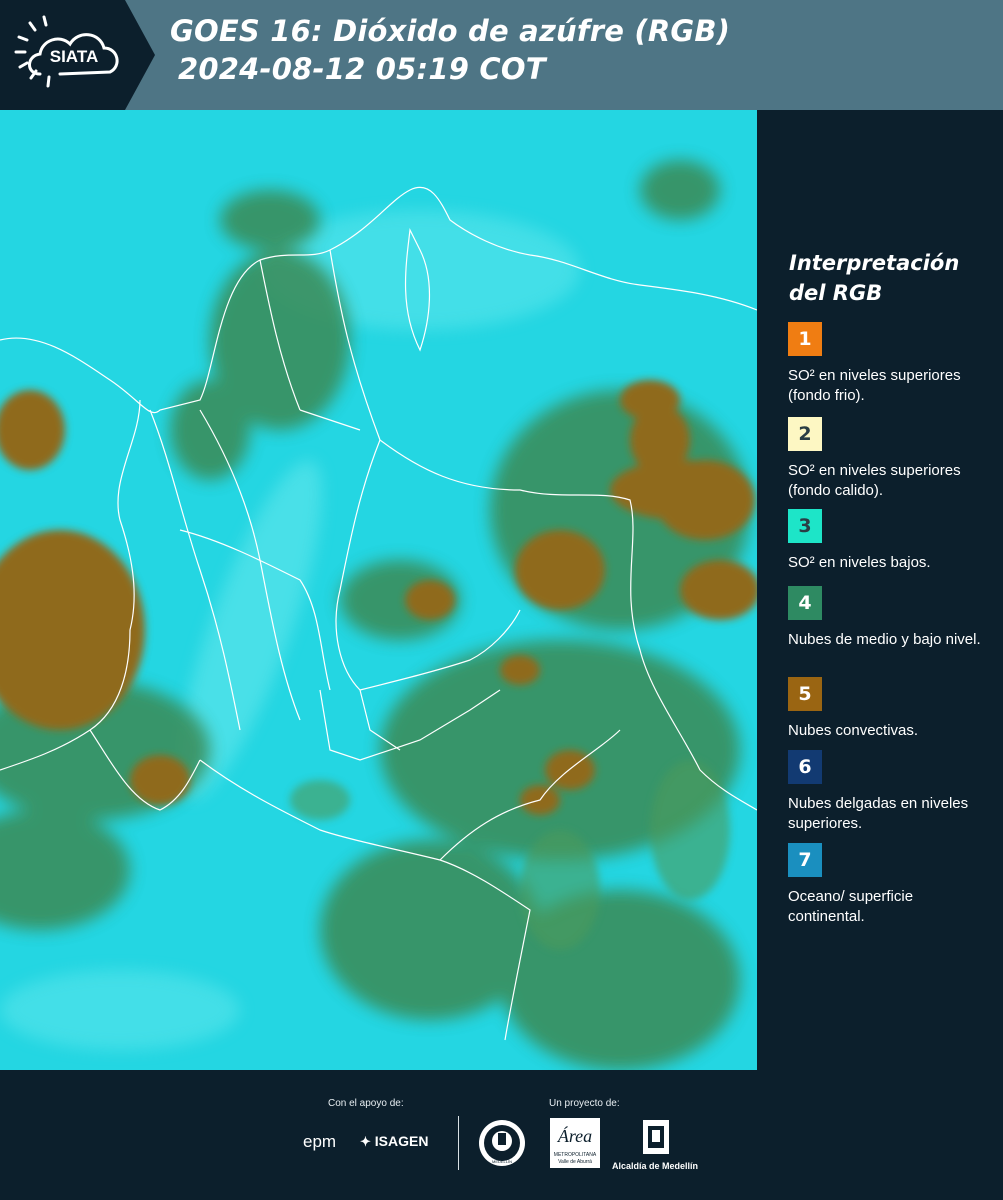  I want to click on isagen-mark-icon: ✦, so click(365, 1141).